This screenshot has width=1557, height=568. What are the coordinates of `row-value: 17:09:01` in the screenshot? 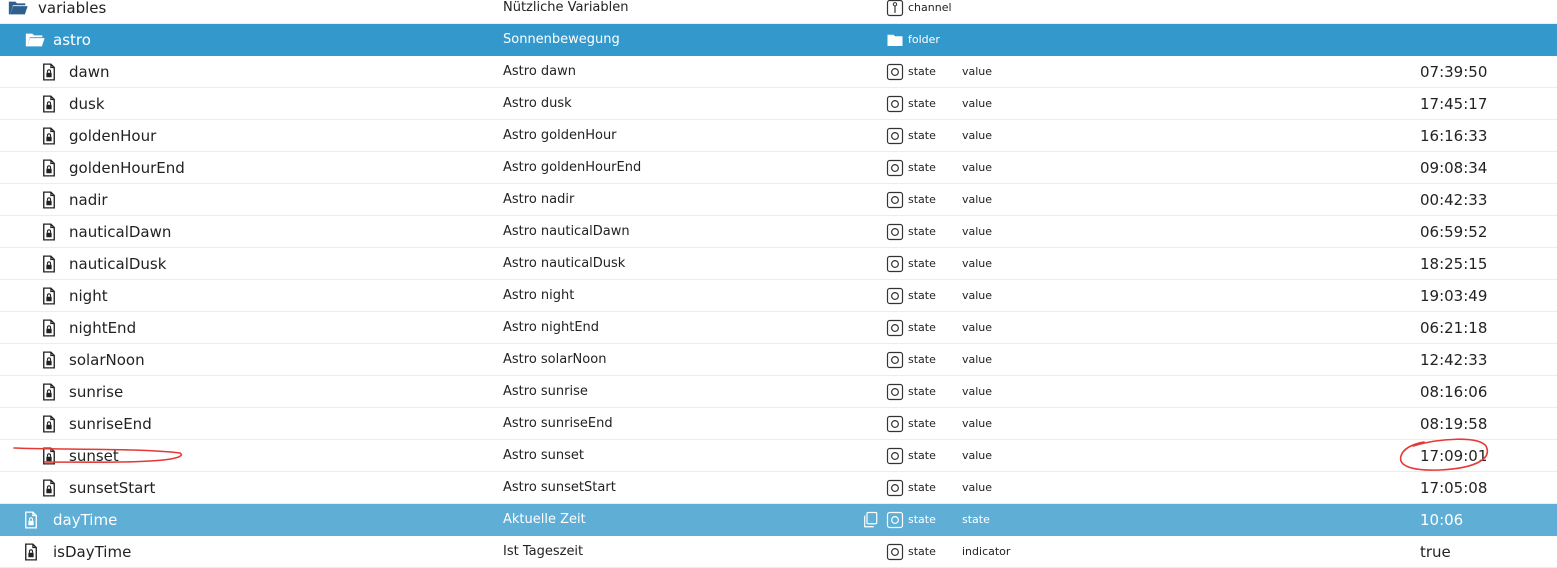 It's located at (1453, 456).